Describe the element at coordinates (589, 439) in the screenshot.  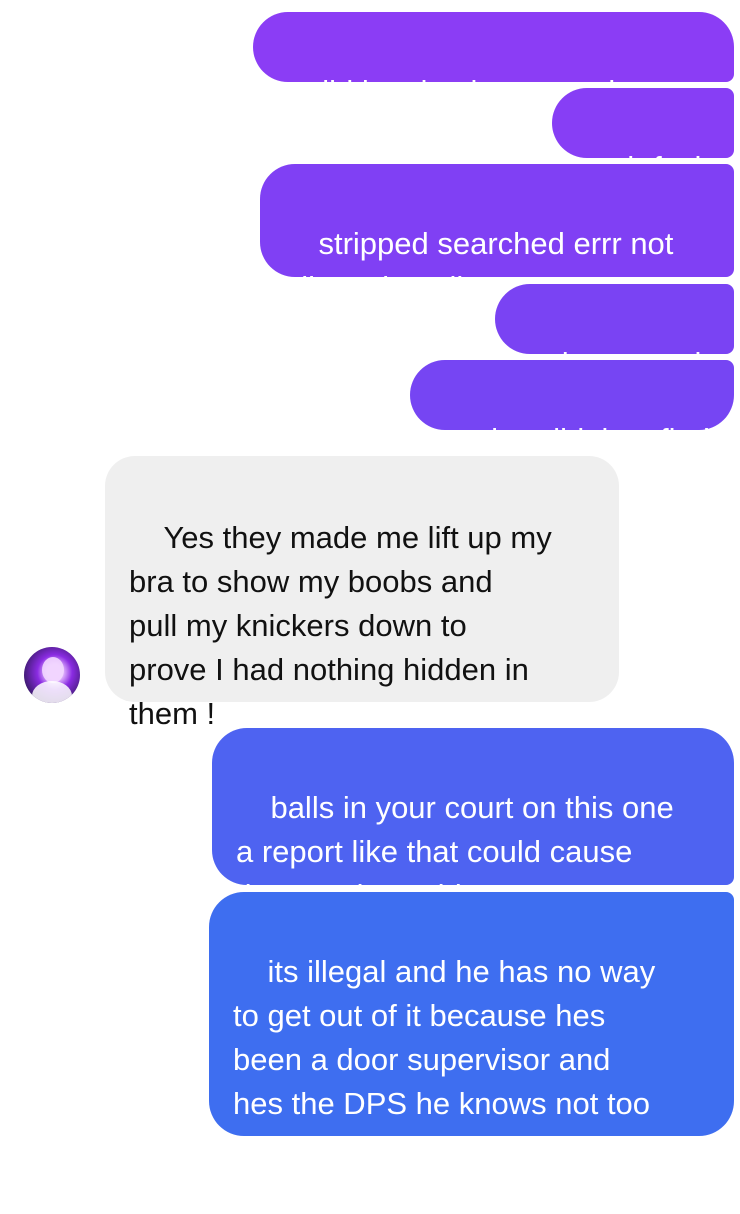
I see `message-text: what did they find` at that location.